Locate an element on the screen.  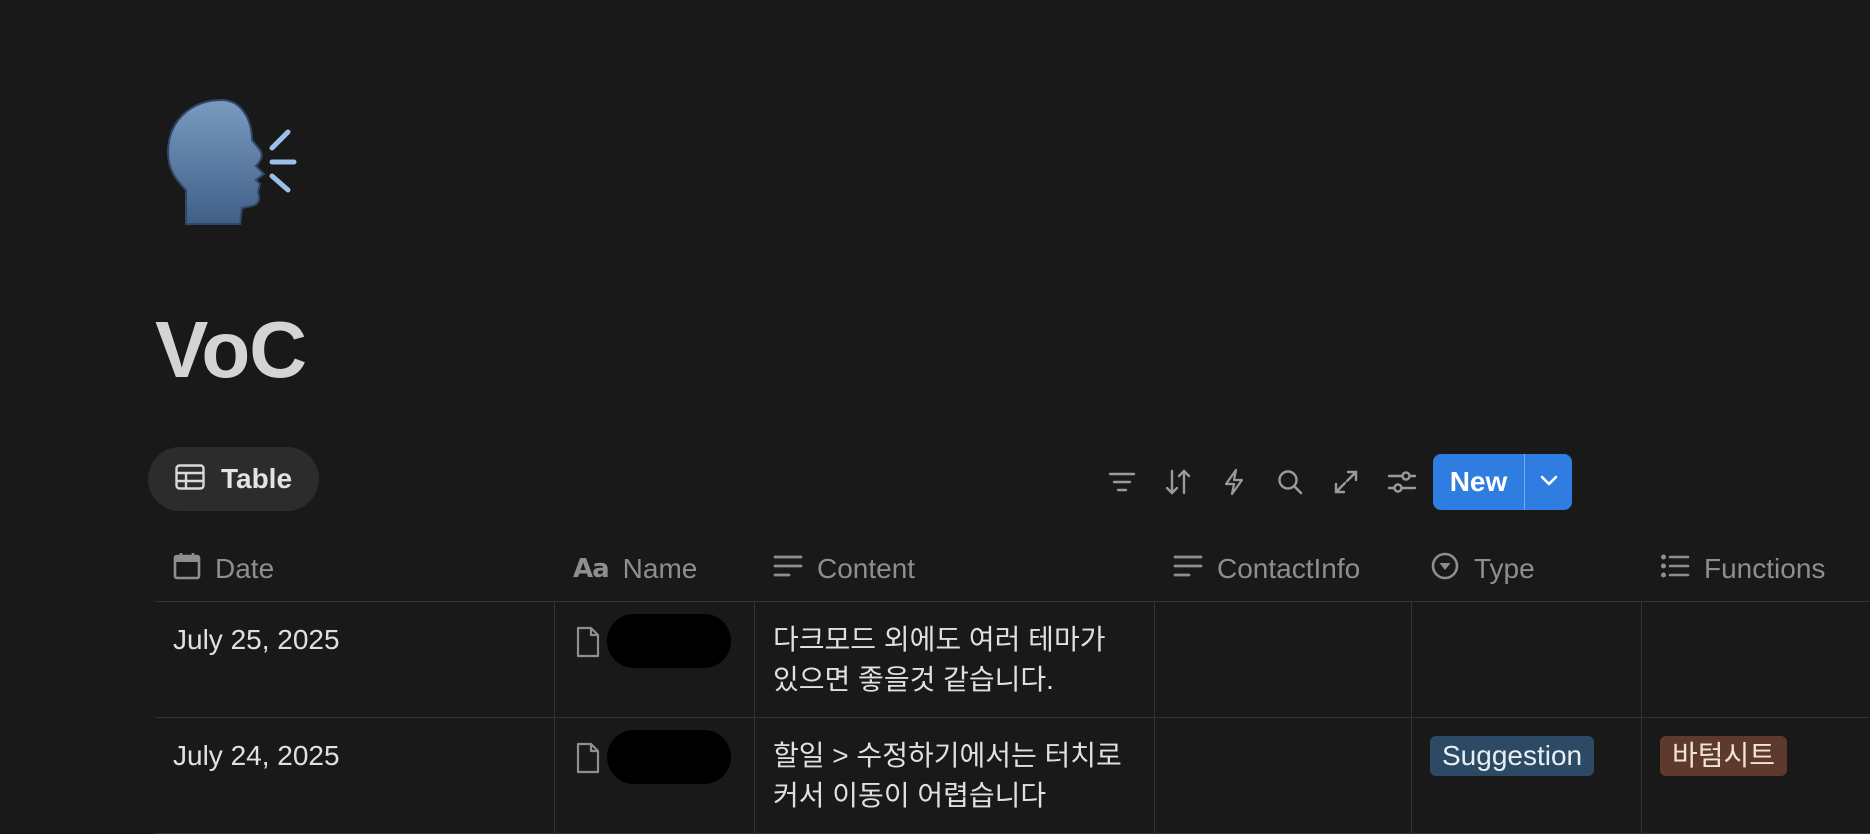
sort-icon is located at coordinates (1178, 482).